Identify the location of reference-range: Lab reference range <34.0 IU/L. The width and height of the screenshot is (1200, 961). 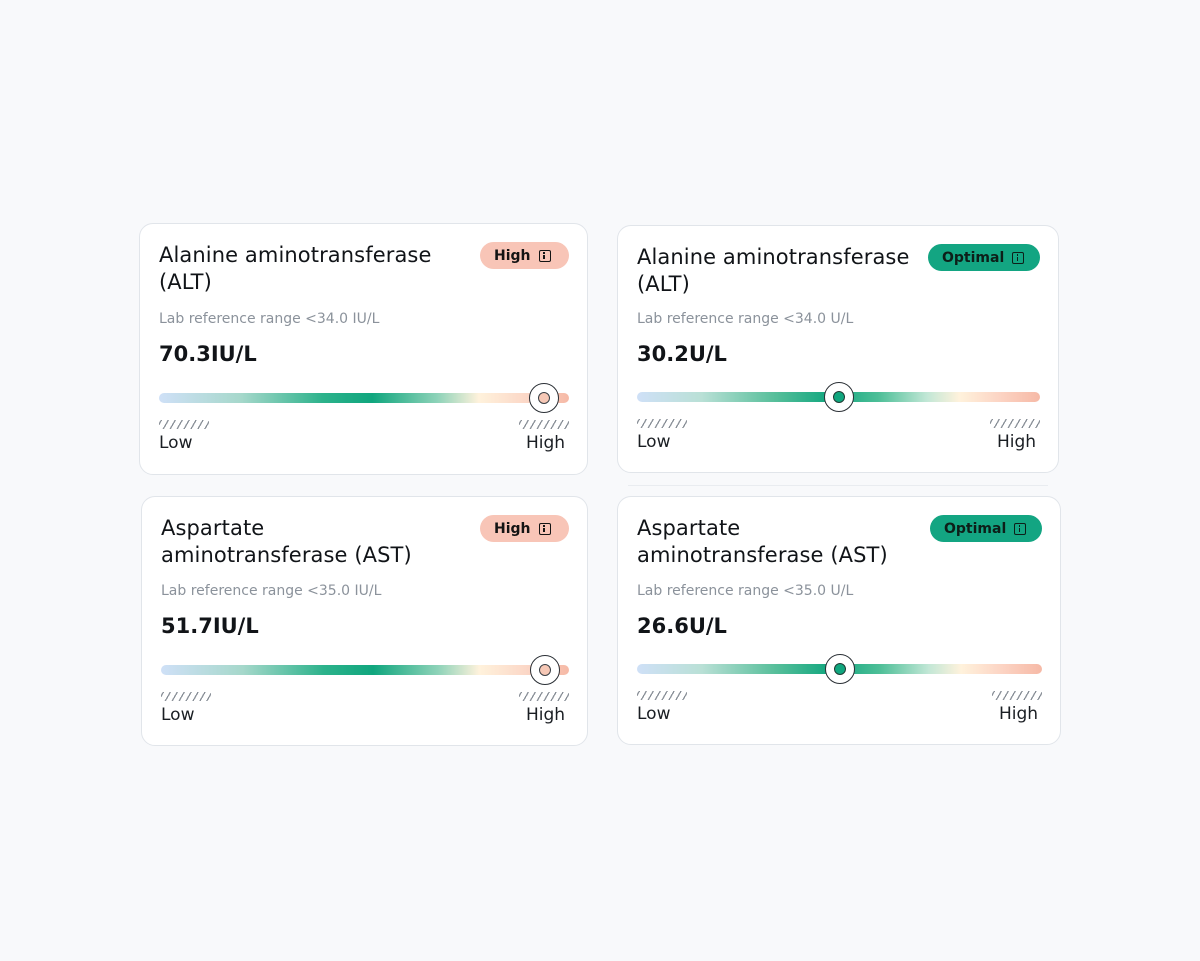
(269, 319).